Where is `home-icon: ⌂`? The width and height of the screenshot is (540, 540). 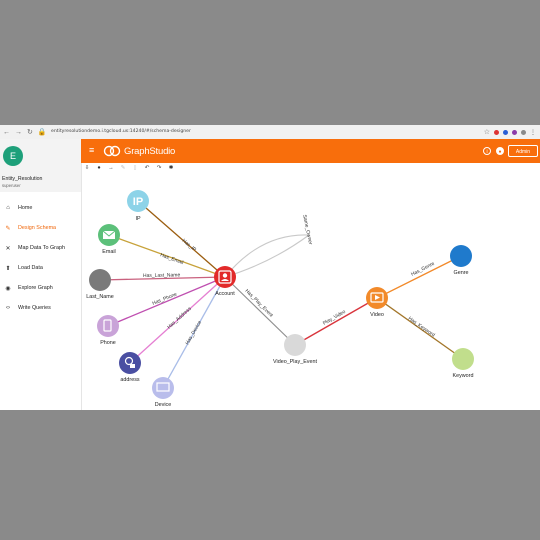 home-icon: ⌂ is located at coordinates (8, 208).